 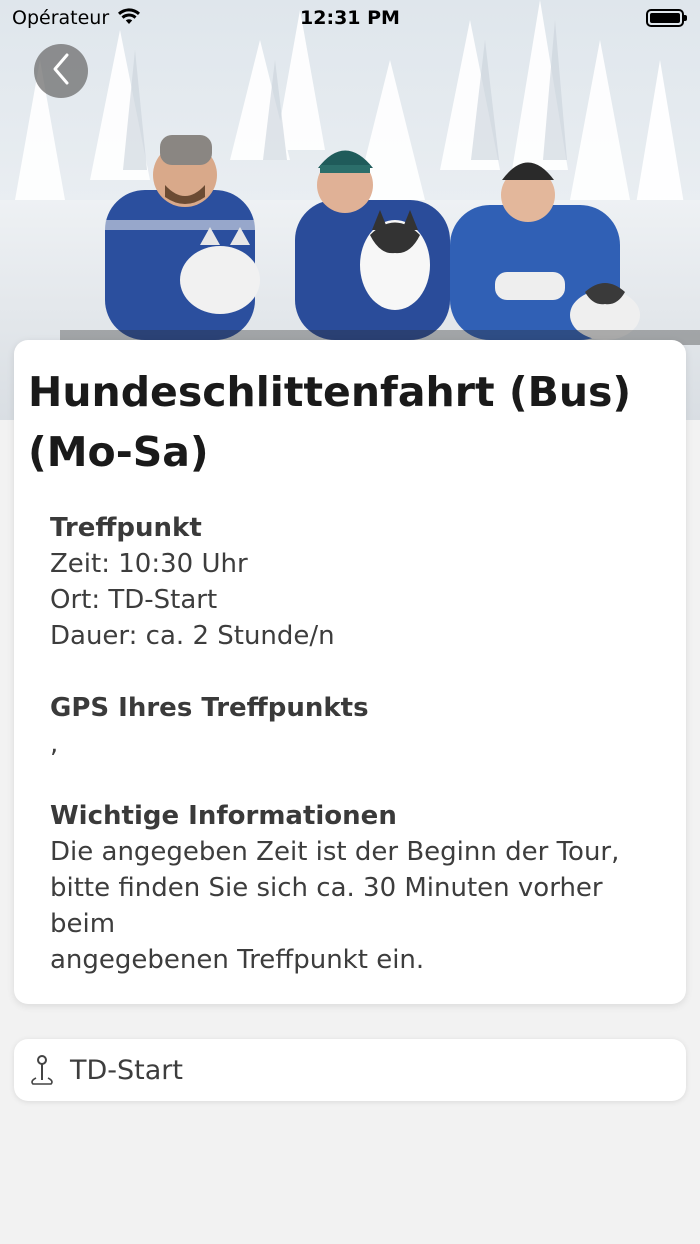 What do you see at coordinates (129, 18) in the screenshot?
I see `wifi-icon` at bounding box center [129, 18].